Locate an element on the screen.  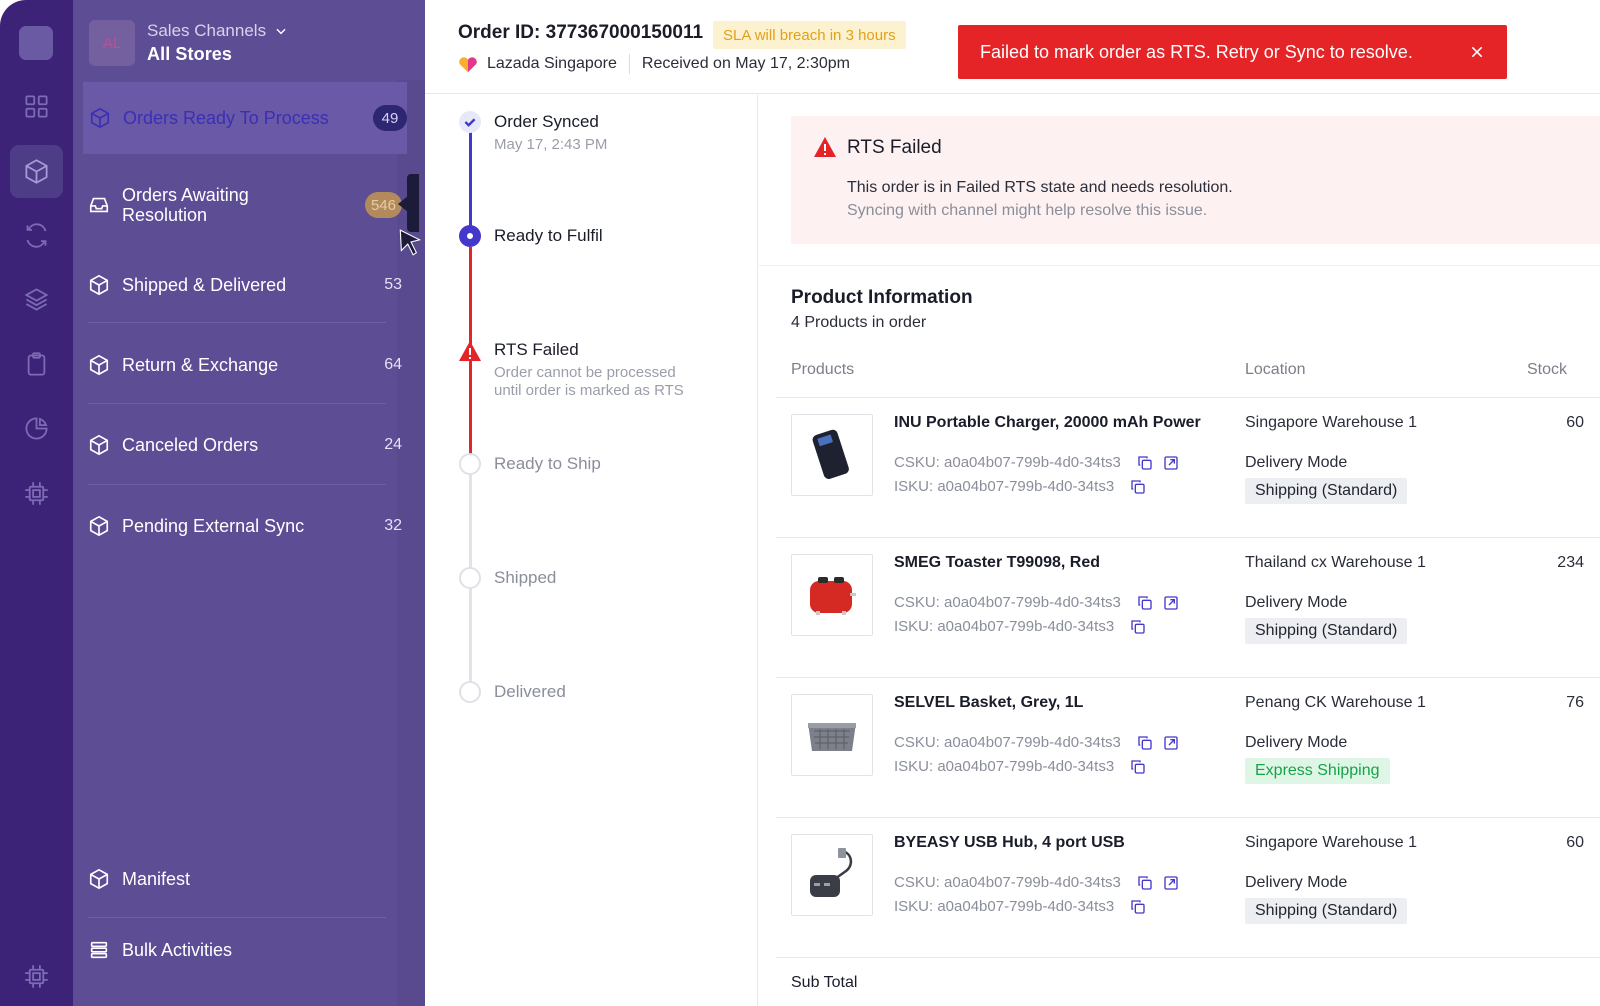
pie-chart-icon is located at coordinates (36, 428).